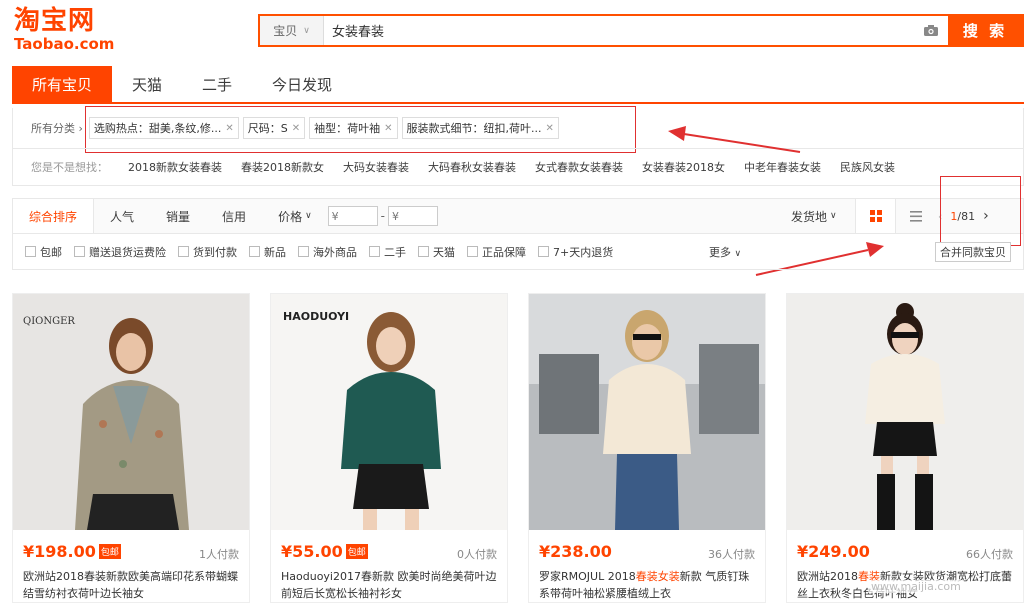  I want to click on mini-pager: ‹ 1/81 ›, so click(963, 216).